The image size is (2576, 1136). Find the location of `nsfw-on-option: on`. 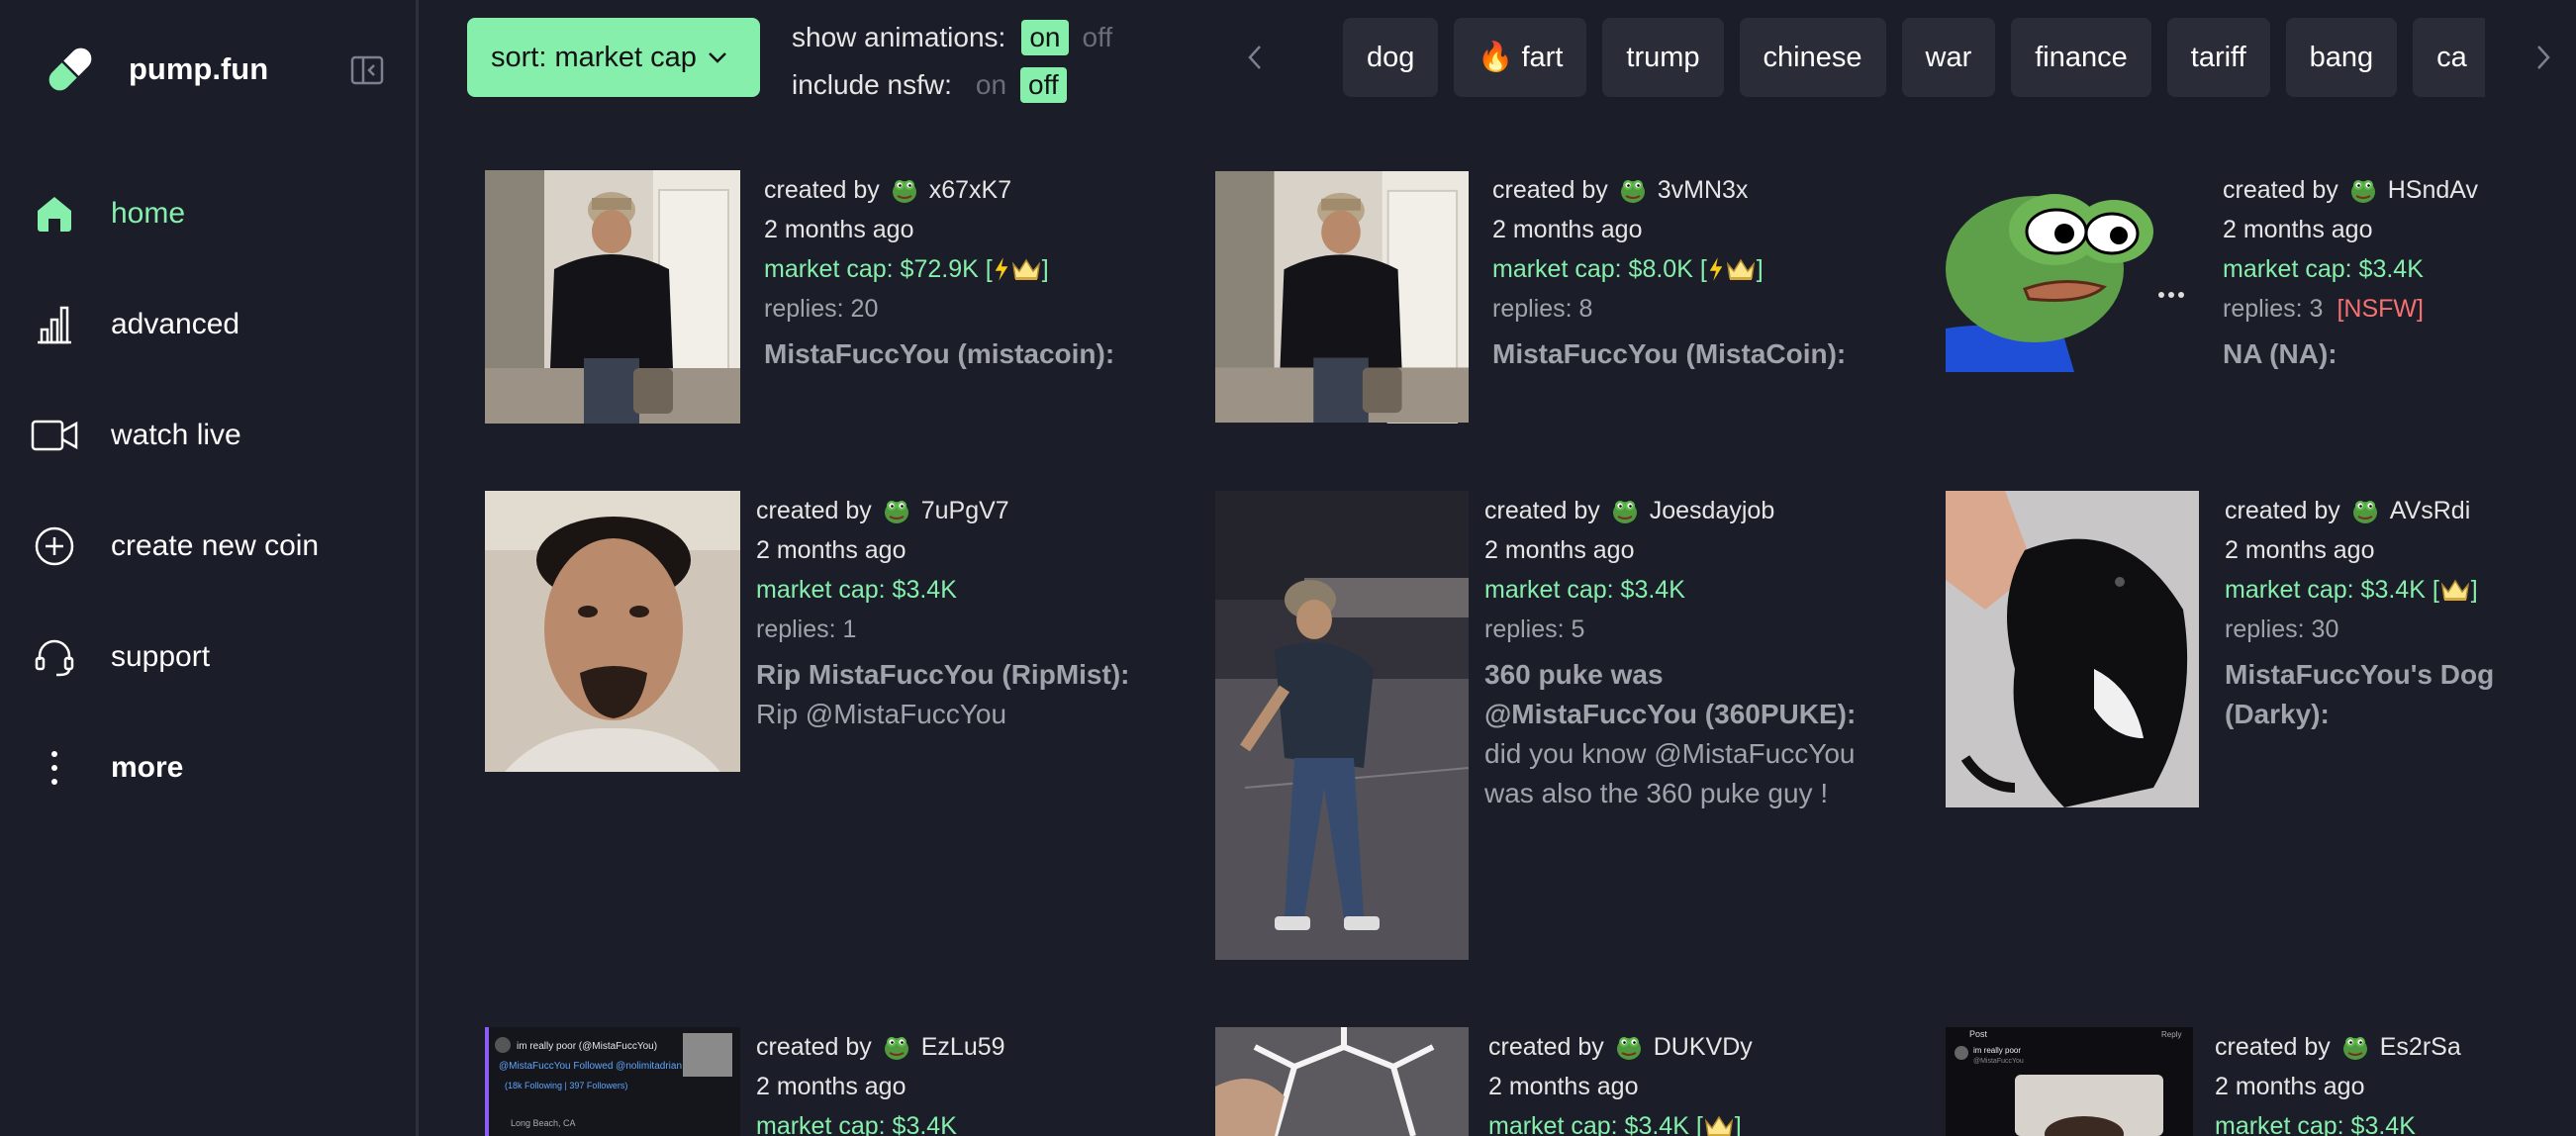

nsfw-on-option: on is located at coordinates (991, 85).